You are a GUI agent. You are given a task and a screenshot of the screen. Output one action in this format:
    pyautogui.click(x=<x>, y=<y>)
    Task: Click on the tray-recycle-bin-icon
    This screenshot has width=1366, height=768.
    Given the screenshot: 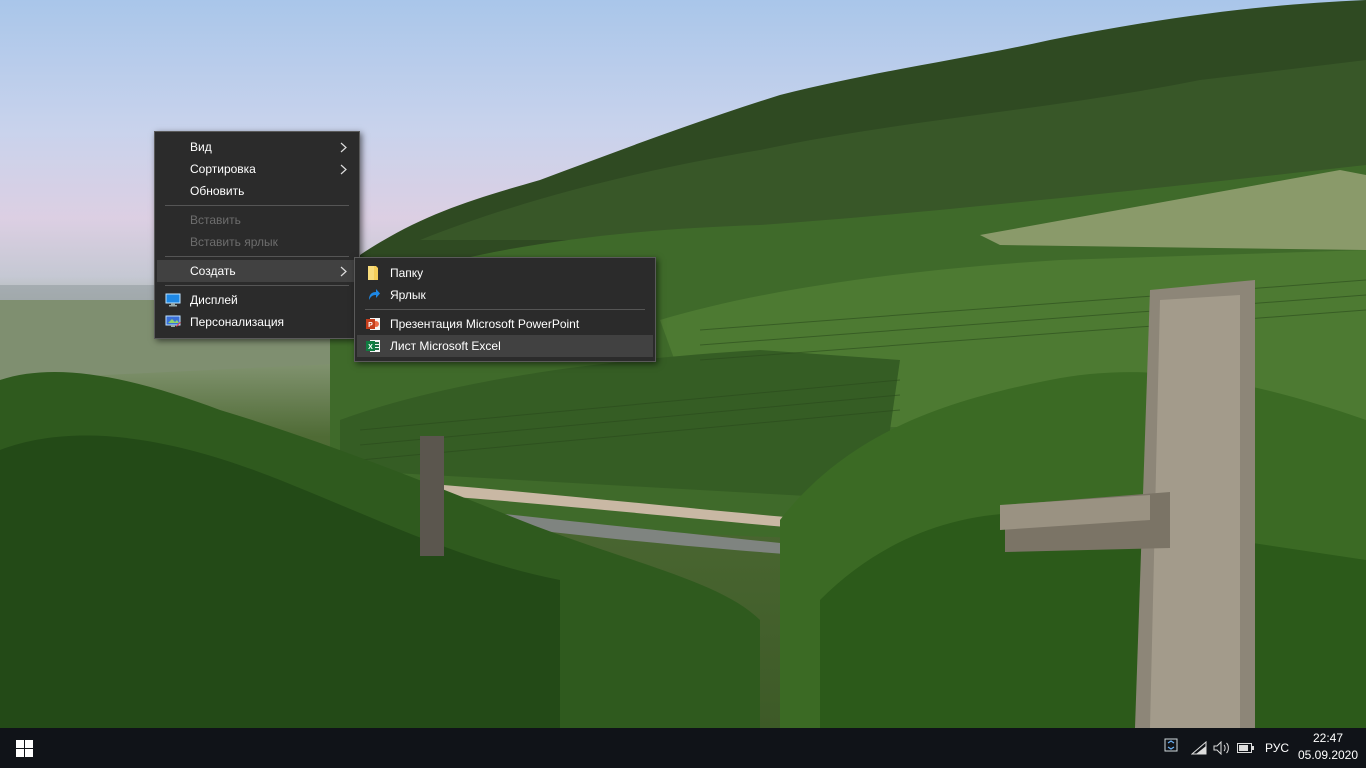 What is the action you would take?
    pyautogui.click(x=1171, y=748)
    